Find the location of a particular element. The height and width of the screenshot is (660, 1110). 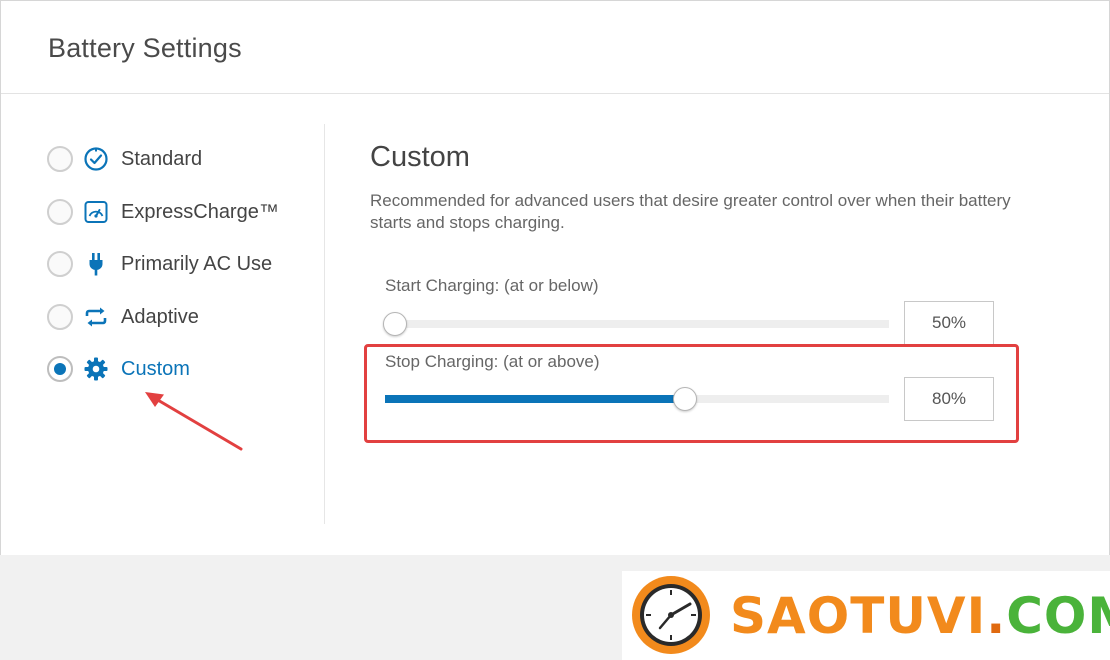

mode-primarily-ac: Primarily AC Use is located at coordinates (159, 264).